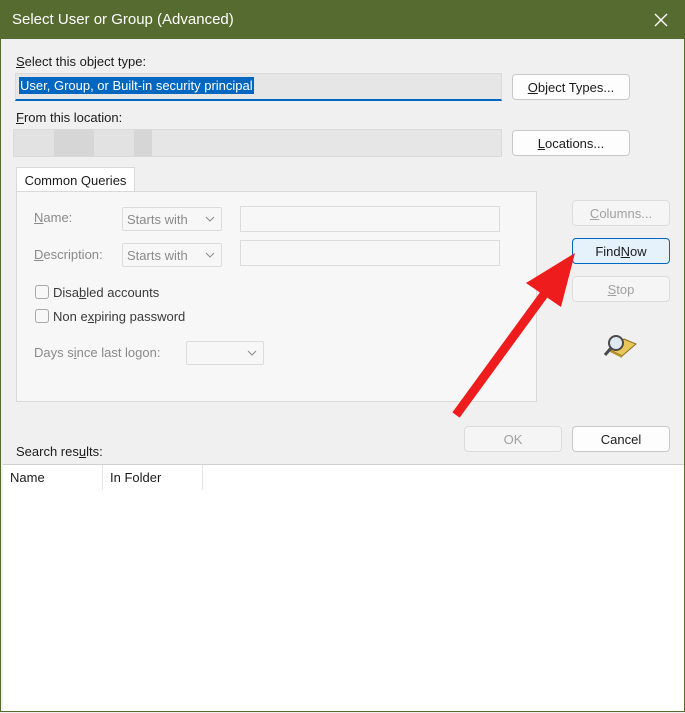 The width and height of the screenshot is (685, 713). I want to click on column-header-name: Name, so click(53, 477).